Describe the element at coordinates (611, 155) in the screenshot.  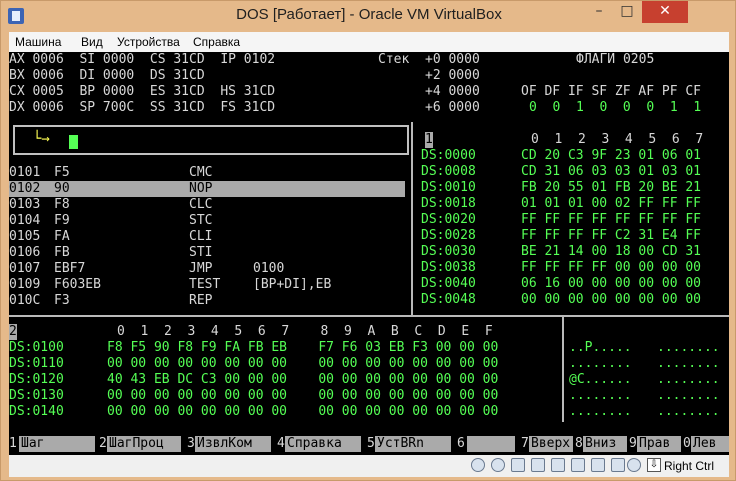
I see `dump1-hex-bytes: CD 20 C3 9F 23 01 06 01` at that location.